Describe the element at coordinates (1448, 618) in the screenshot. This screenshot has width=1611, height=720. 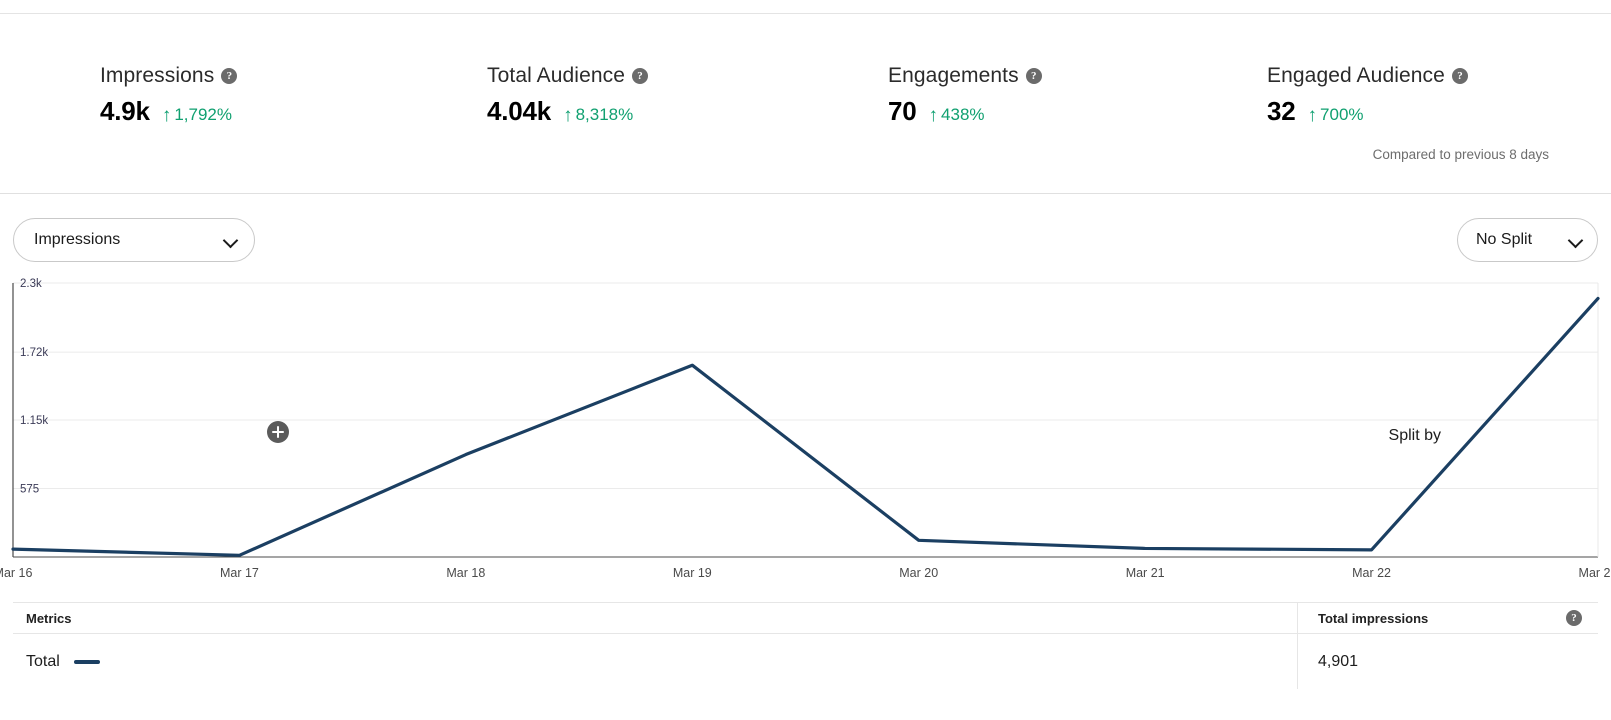
I see `table-header-total: Total impressions ?` at that location.